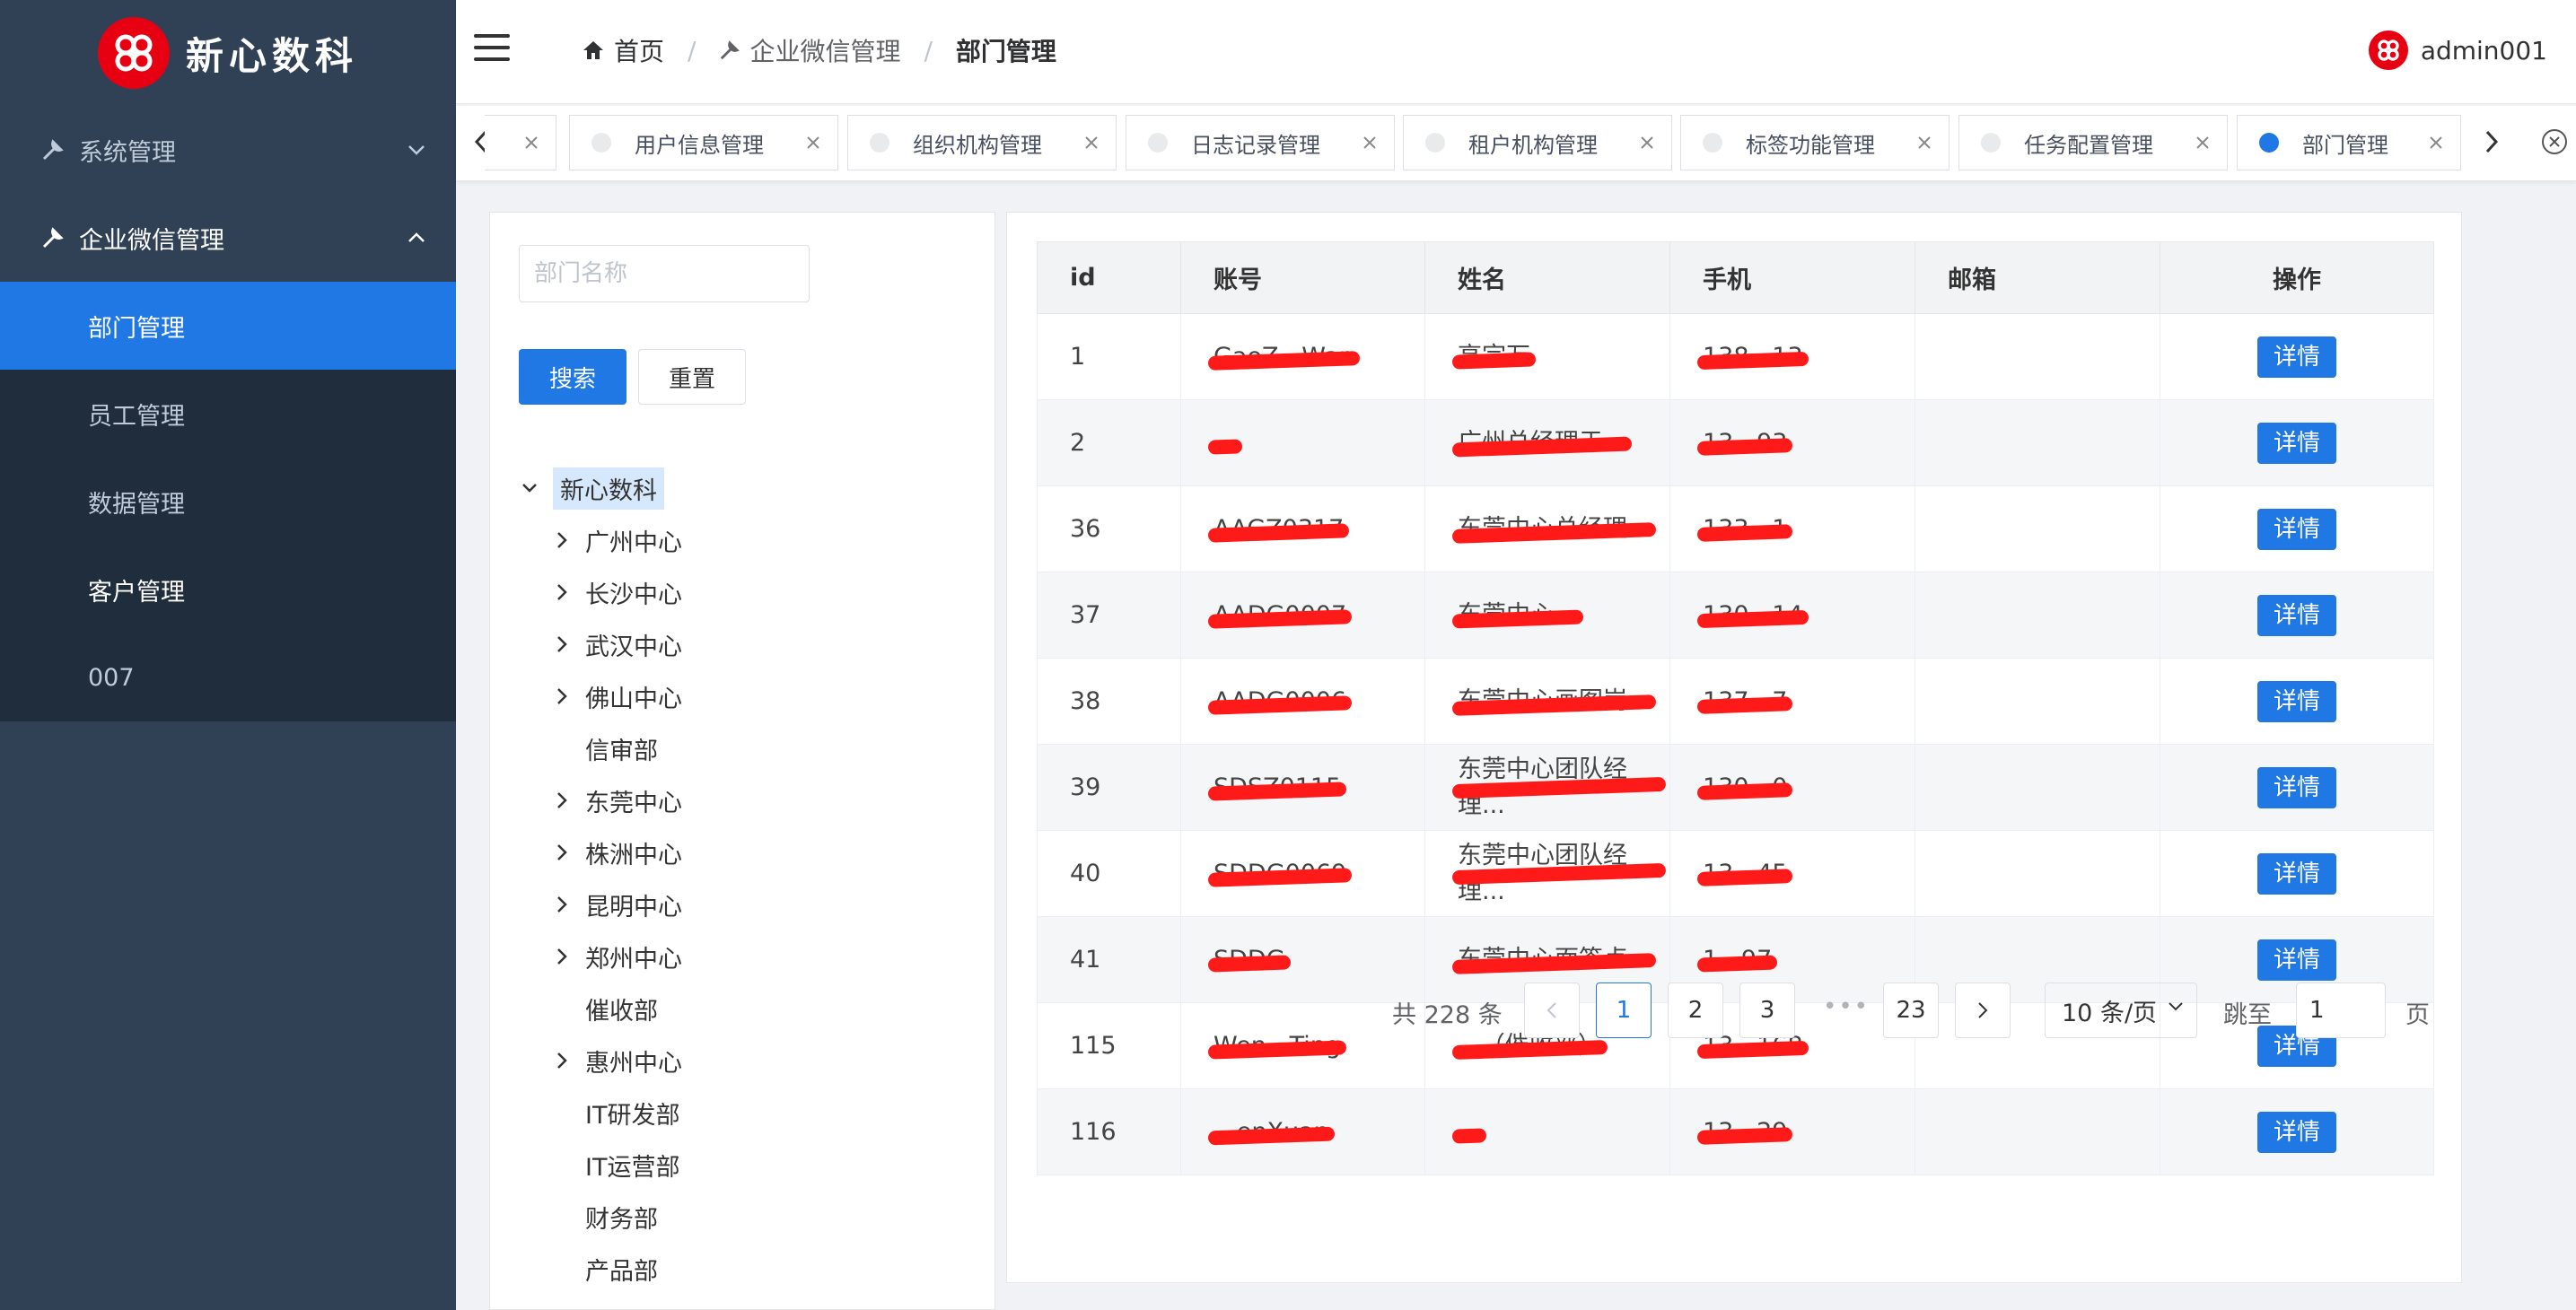 This screenshot has height=1310, width=2576. What do you see at coordinates (741, 1061) in the screenshot?
I see `tree-node: 惠州中心` at bounding box center [741, 1061].